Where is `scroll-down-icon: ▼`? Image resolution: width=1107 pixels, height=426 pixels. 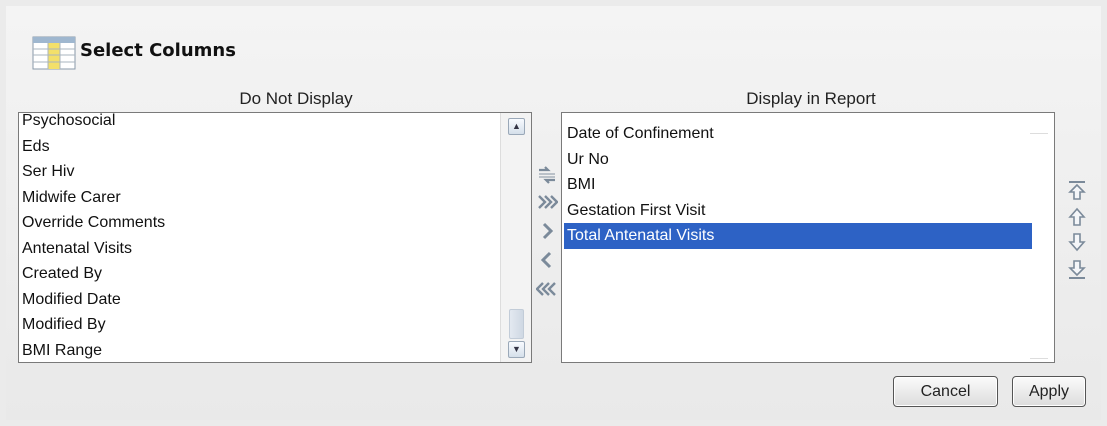 scroll-down-icon: ▼ is located at coordinates (516, 349).